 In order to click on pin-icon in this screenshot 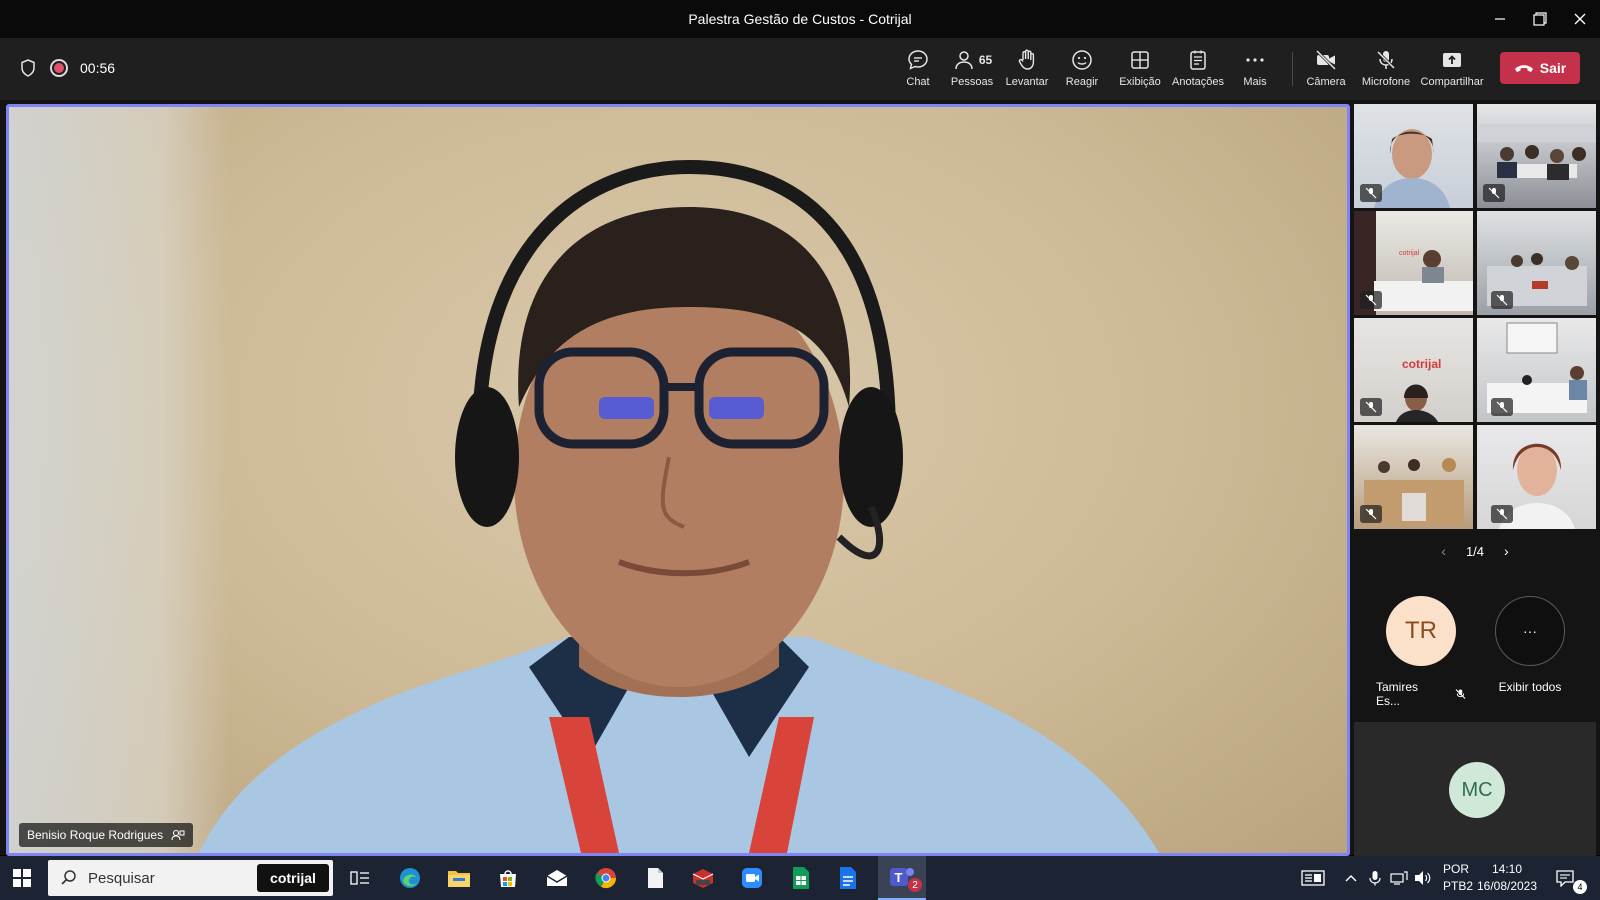, I will do `click(178, 835)`.